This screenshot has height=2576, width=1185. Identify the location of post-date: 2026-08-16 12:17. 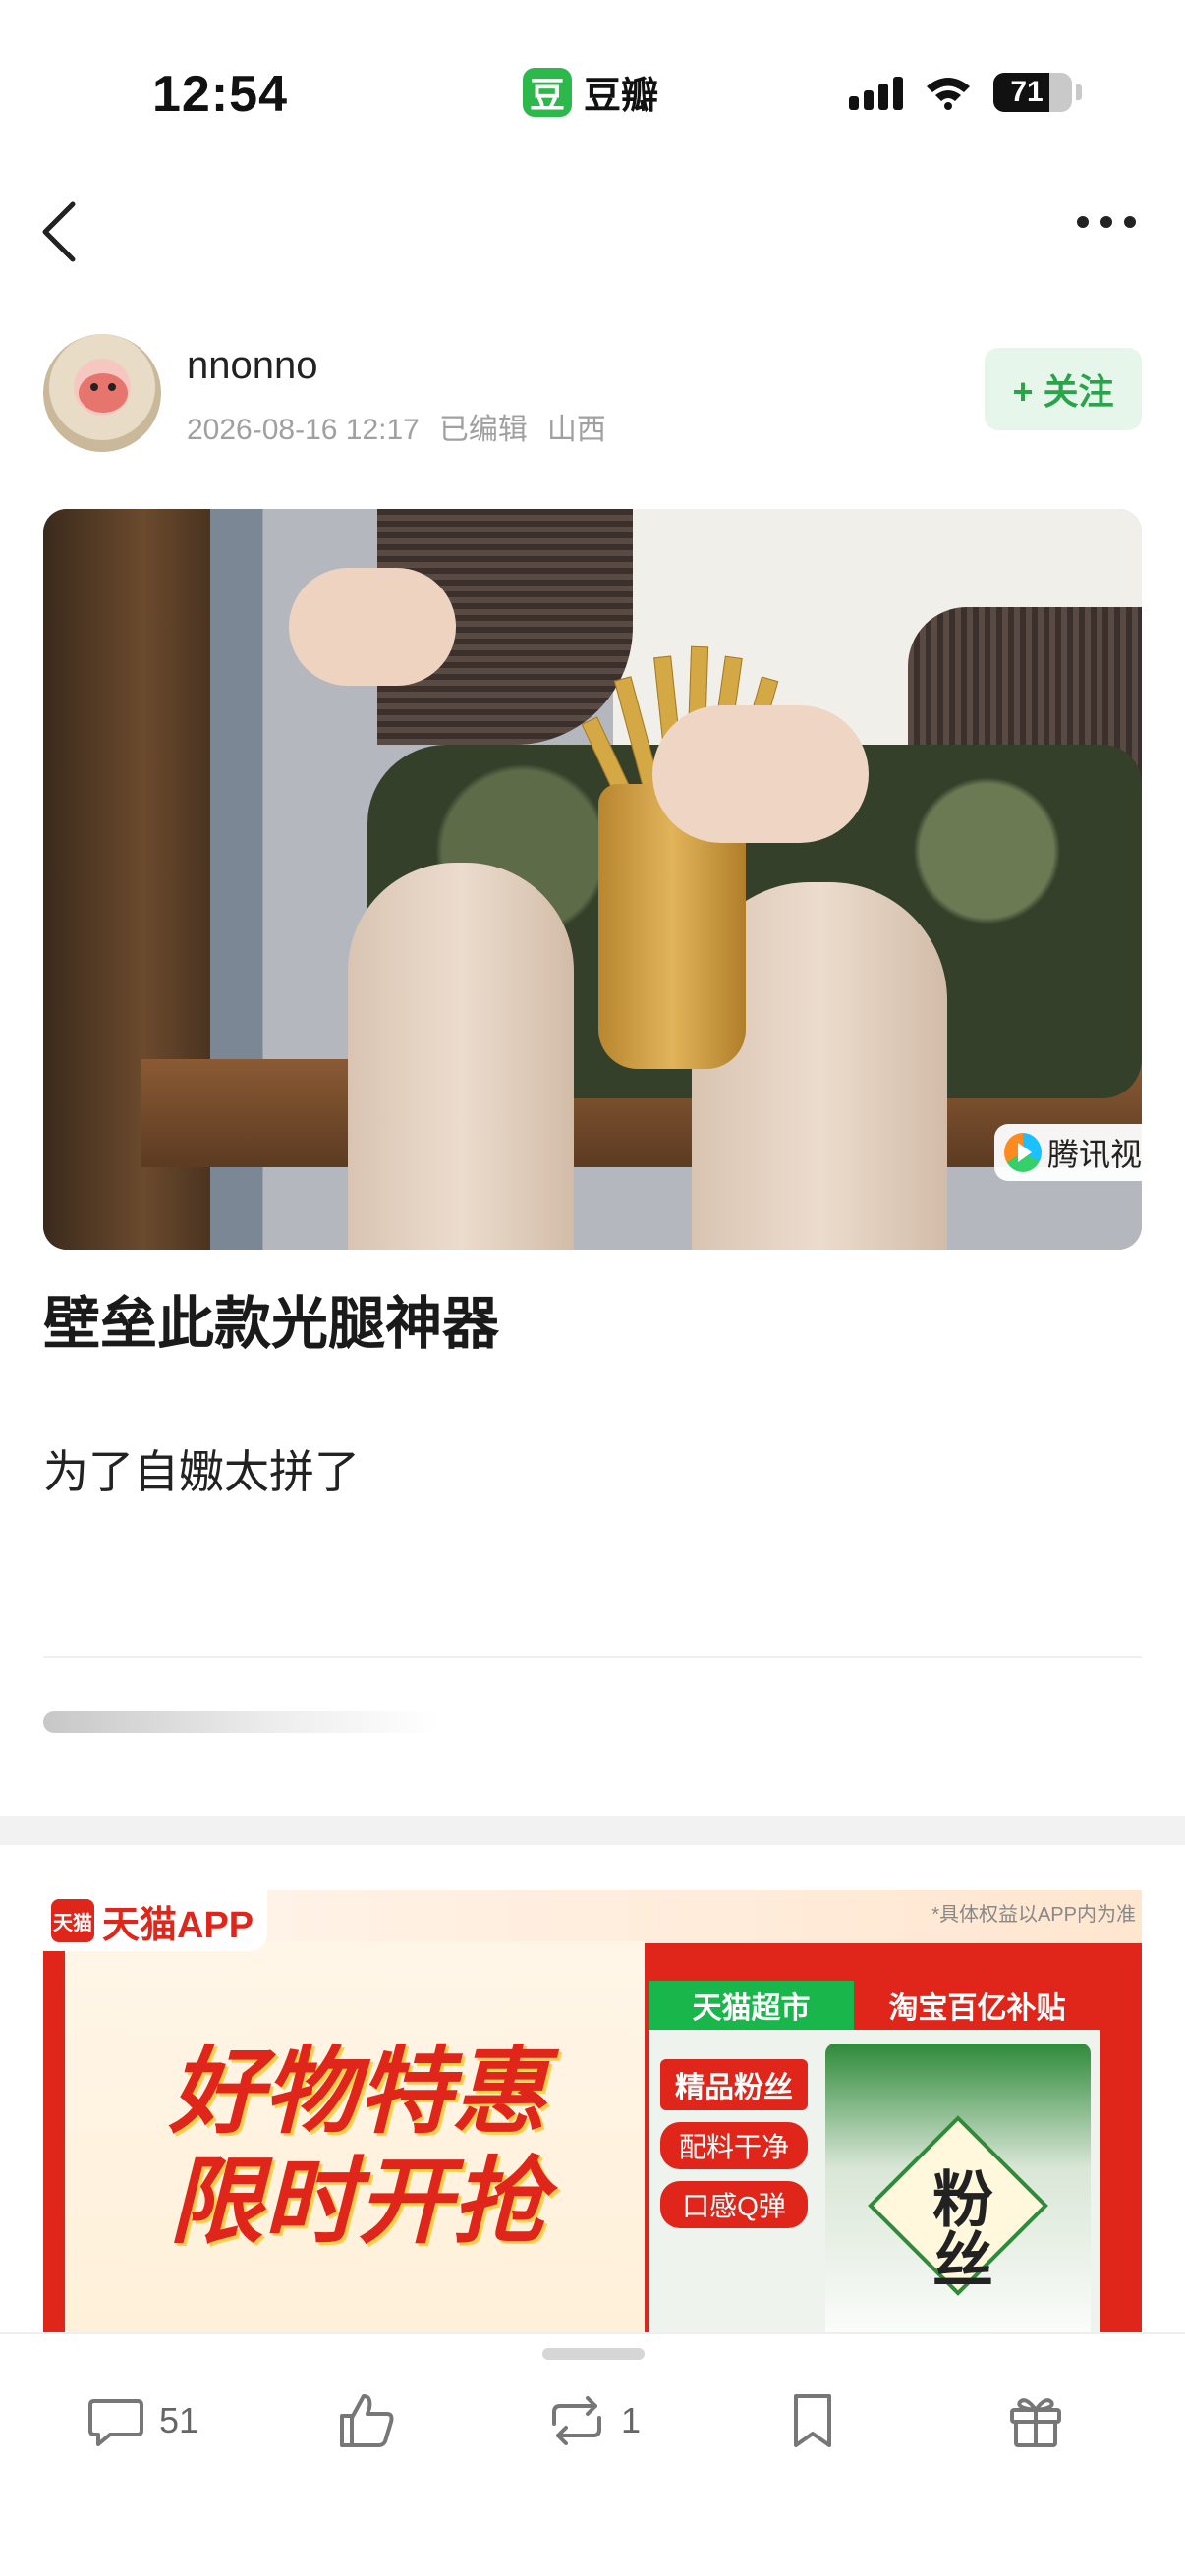
(304, 430).